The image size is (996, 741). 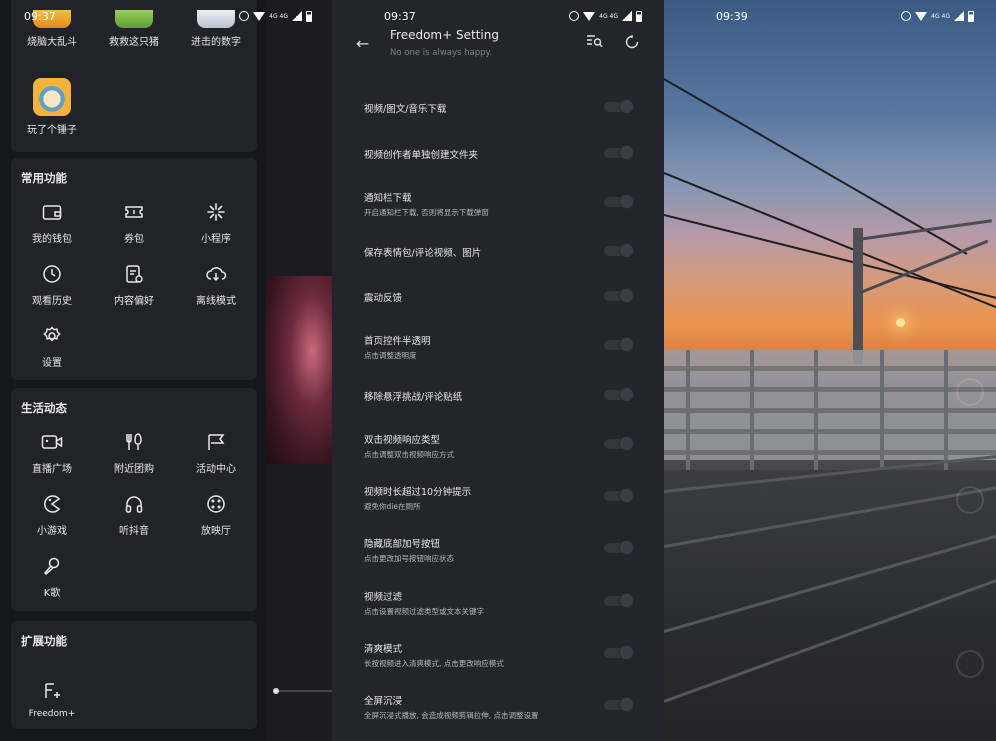 What do you see at coordinates (52, 452) in the screenshot?
I see `live-square-button: 直播广场` at bounding box center [52, 452].